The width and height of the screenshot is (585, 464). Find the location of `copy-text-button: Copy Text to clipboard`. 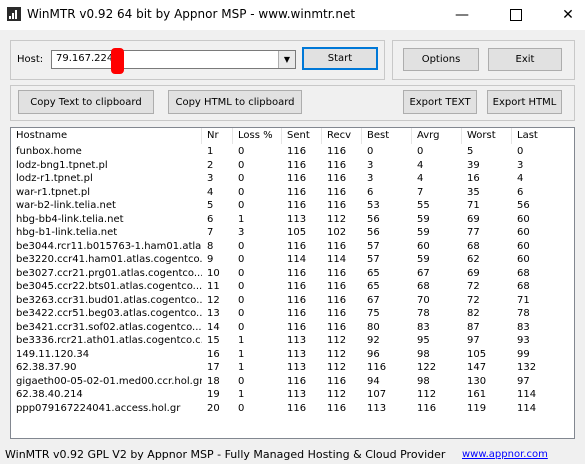

copy-text-button: Copy Text to clipboard is located at coordinates (86, 102).